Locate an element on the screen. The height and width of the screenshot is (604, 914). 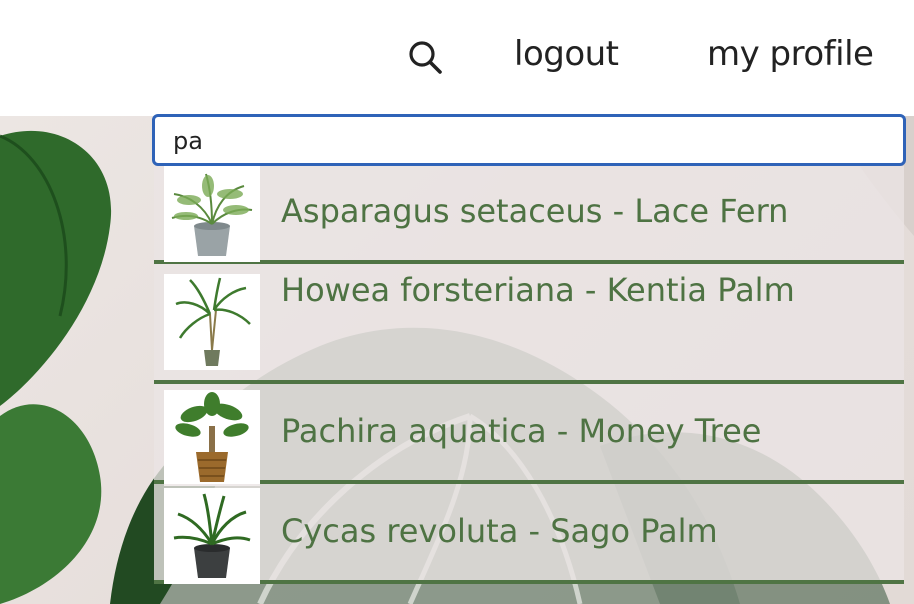
search-icon is located at coordinates (425, 57).